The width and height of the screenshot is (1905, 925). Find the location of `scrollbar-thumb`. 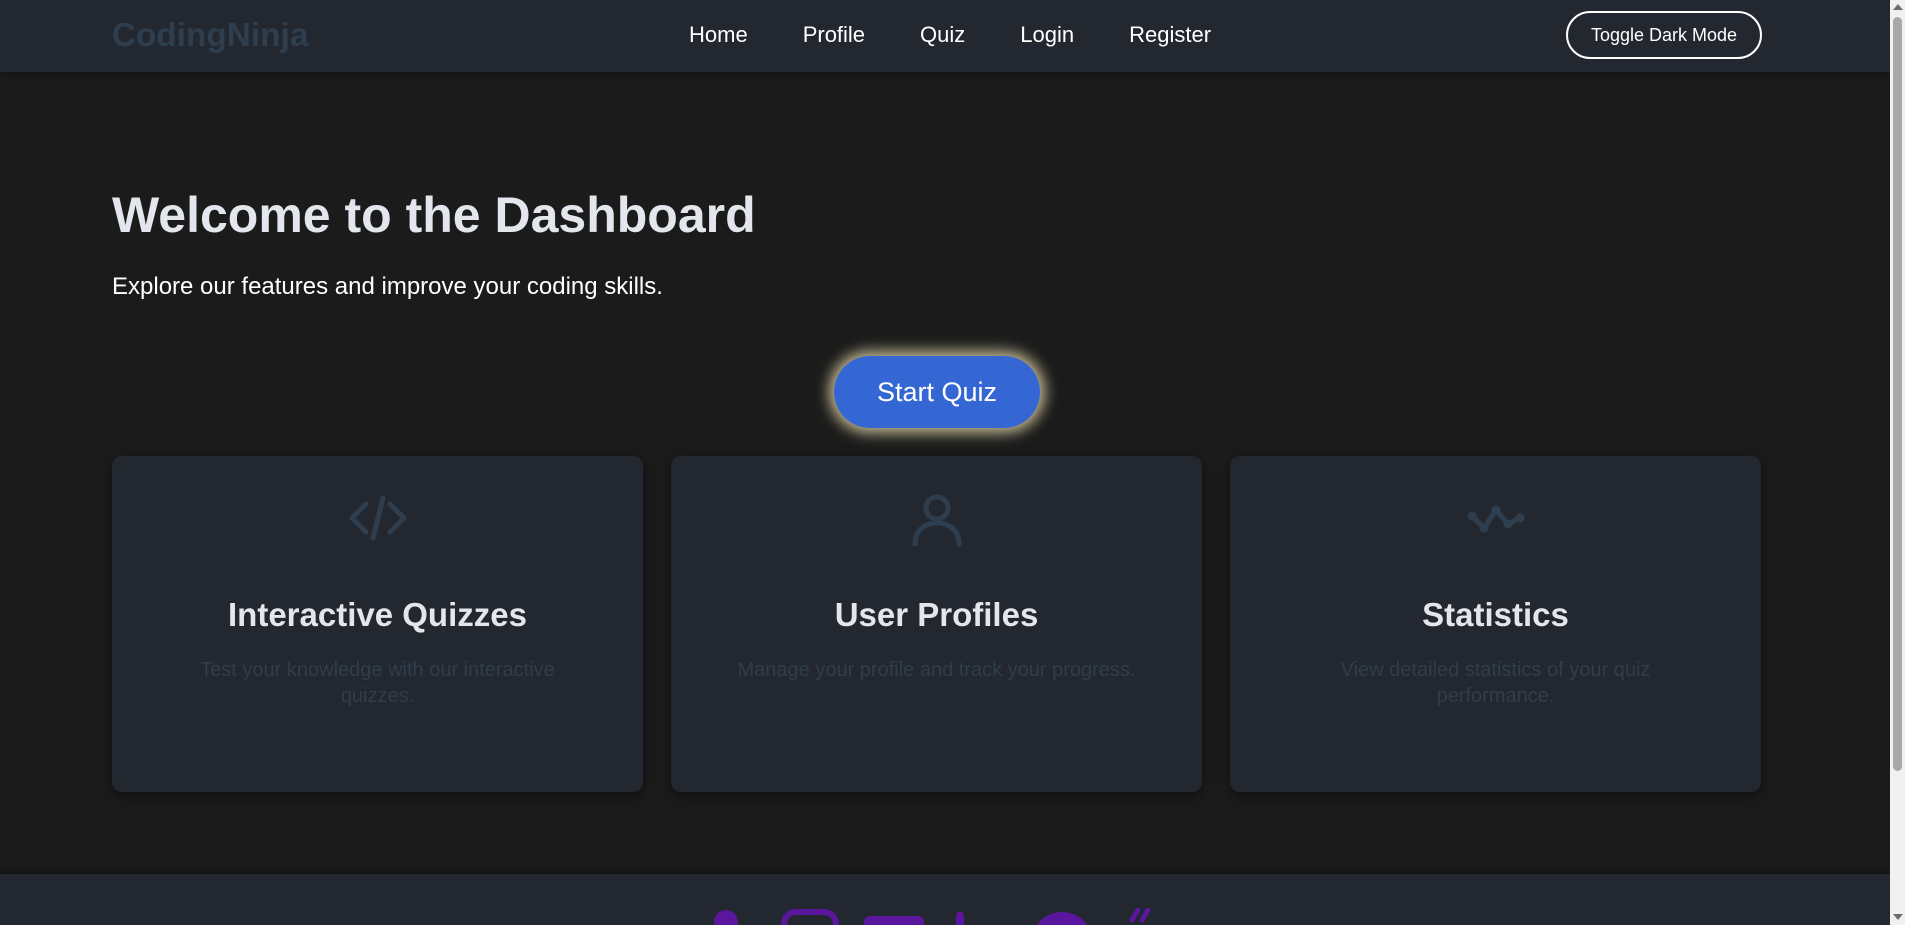

scrollbar-thumb is located at coordinates (1897, 394).